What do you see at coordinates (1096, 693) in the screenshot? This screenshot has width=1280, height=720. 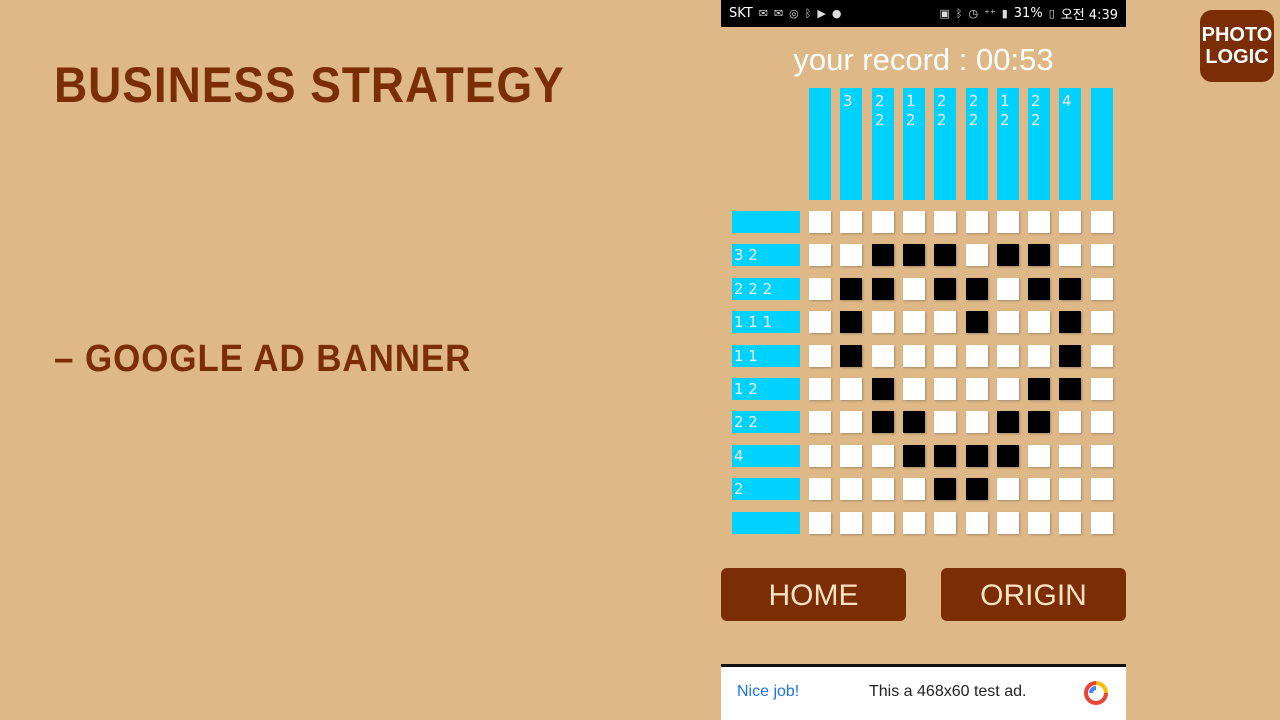 I see `ad-choices-icon` at bounding box center [1096, 693].